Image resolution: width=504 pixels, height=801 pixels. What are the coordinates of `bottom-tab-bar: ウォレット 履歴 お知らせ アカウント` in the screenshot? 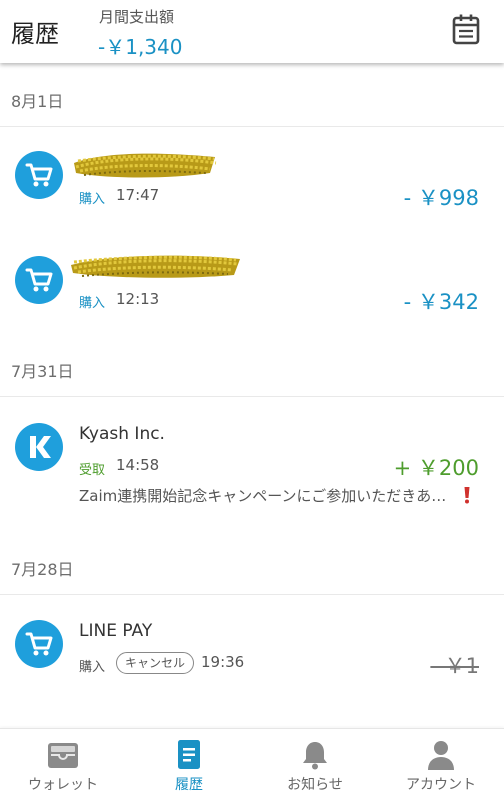 It's located at (252, 764).